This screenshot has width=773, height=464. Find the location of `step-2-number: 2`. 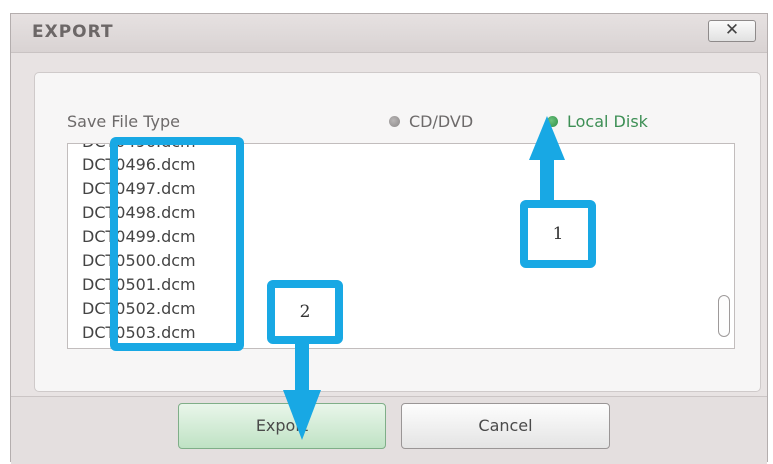

step-2-number: 2 is located at coordinates (305, 312).